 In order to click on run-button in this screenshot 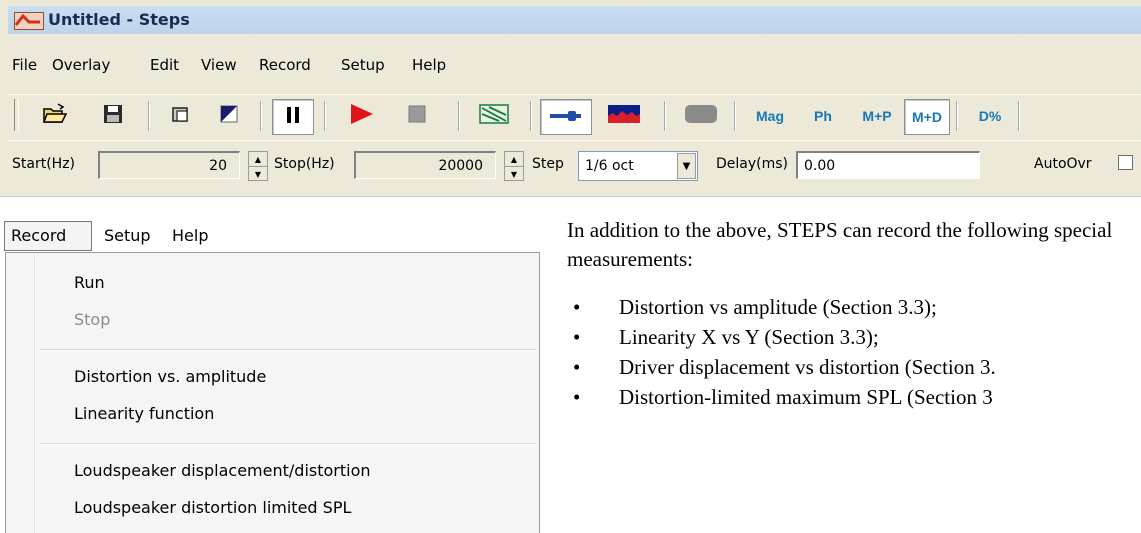, I will do `click(362, 116)`.